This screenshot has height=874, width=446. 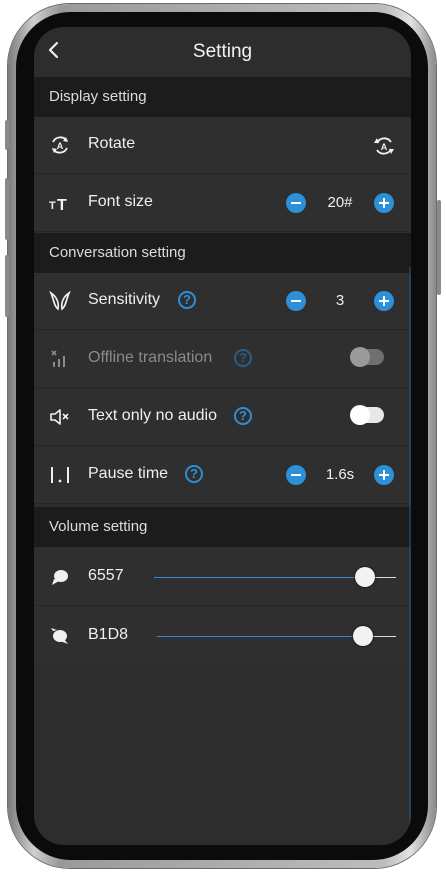 I want to click on offline-translation-help-icon: ?, so click(x=243, y=358).